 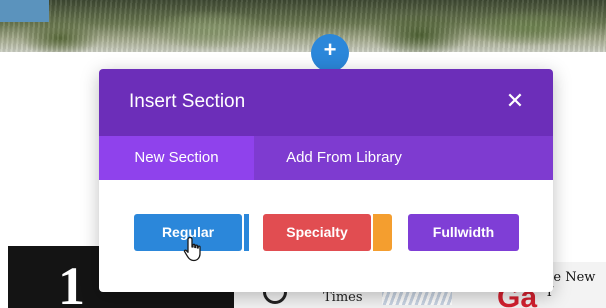 I want to click on blue-corner-tab, so click(x=24, y=11).